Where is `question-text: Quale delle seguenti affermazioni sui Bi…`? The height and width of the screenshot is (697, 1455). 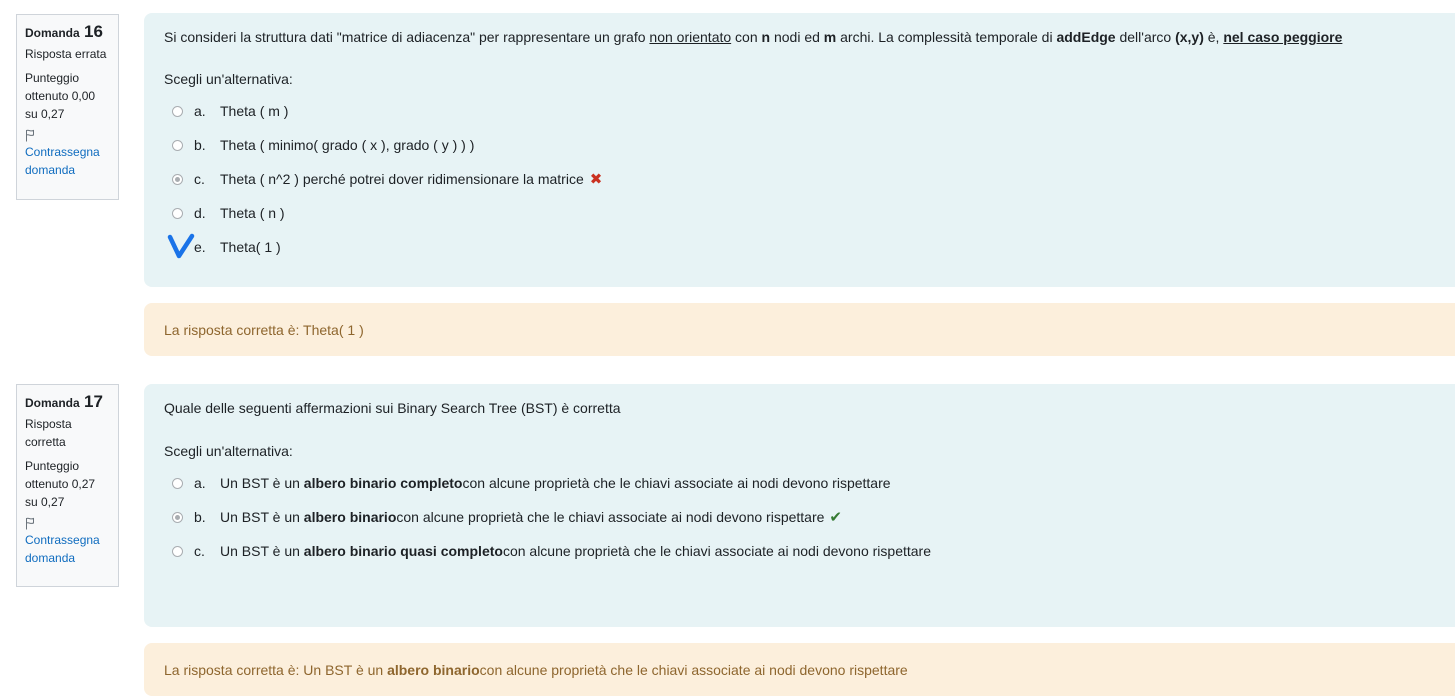 question-text: Quale delle seguenti affermazioni sui Bi… is located at coordinates (392, 408).